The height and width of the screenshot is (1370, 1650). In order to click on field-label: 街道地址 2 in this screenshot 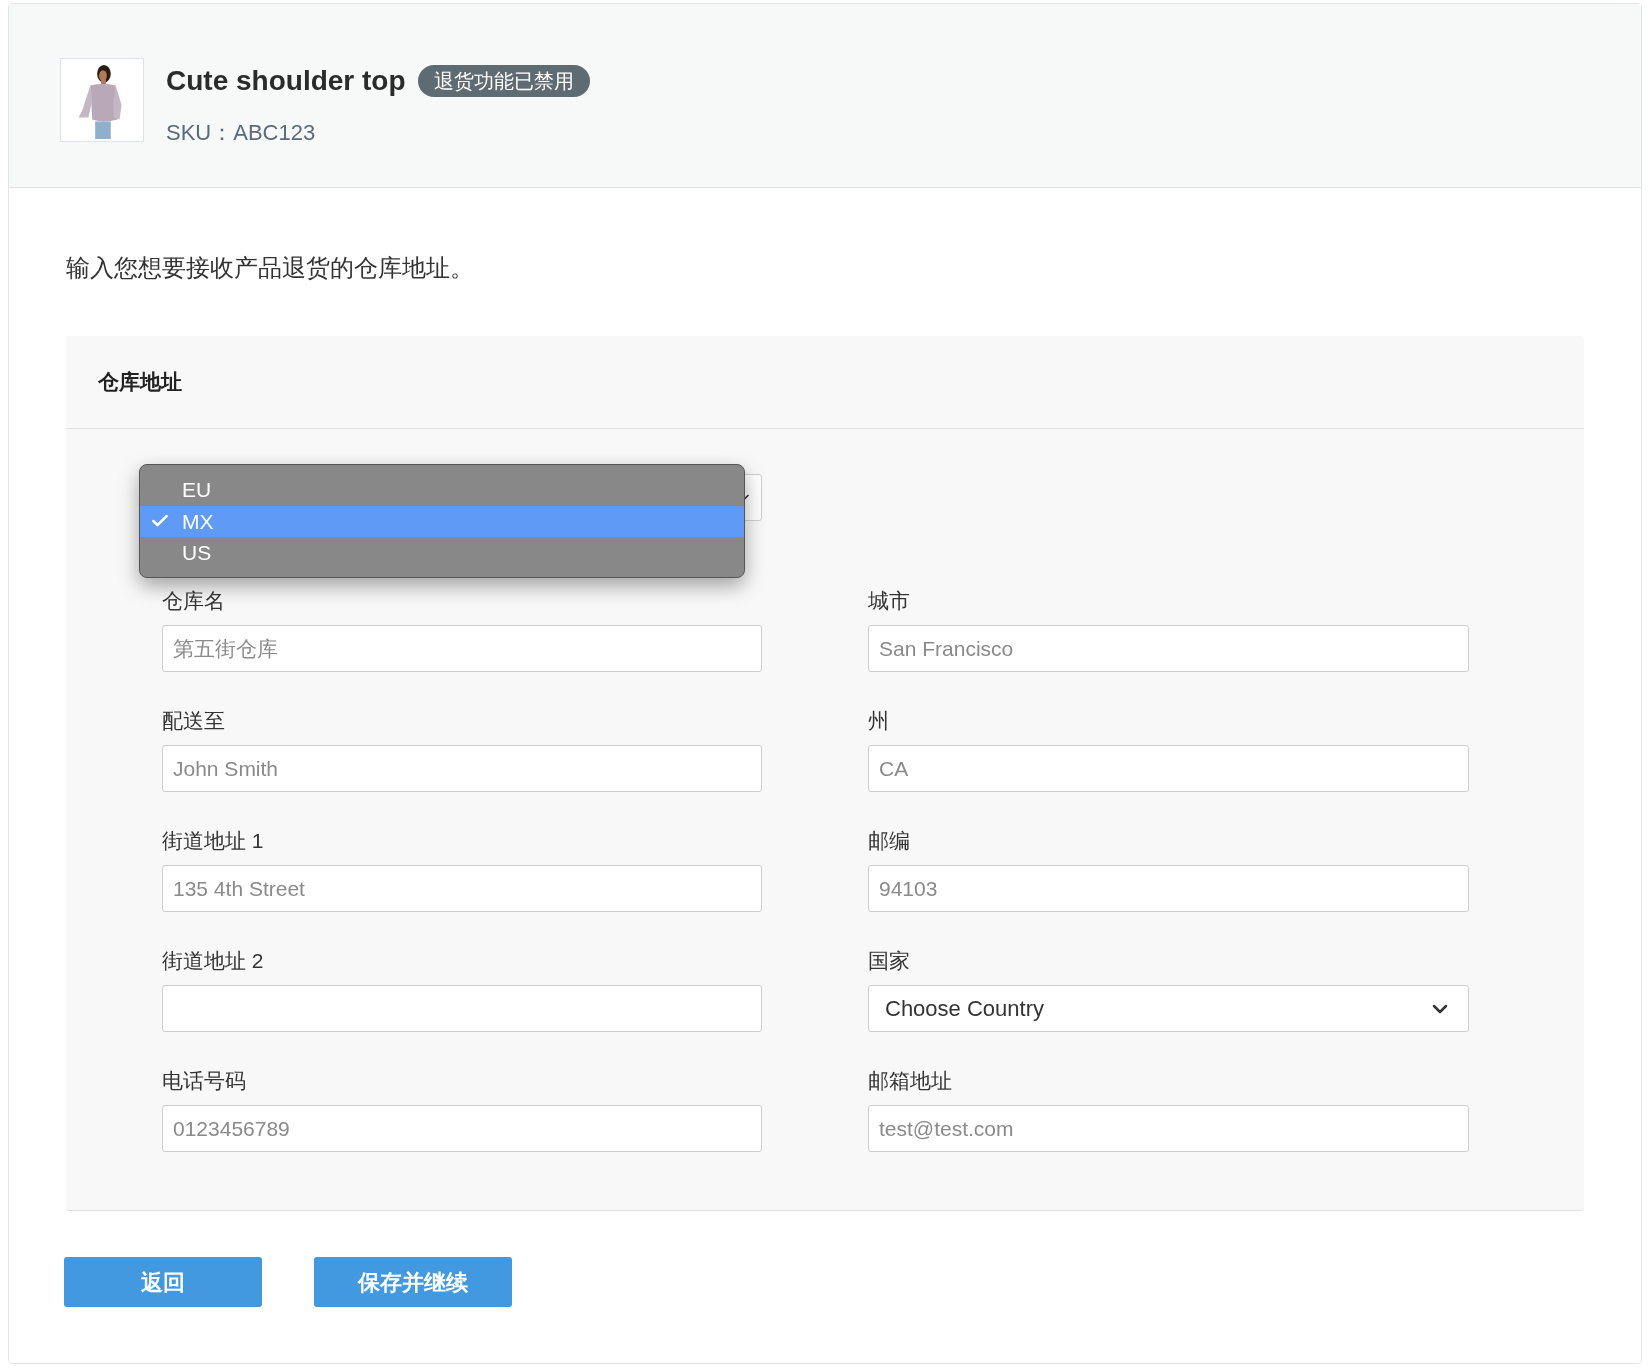, I will do `click(213, 961)`.